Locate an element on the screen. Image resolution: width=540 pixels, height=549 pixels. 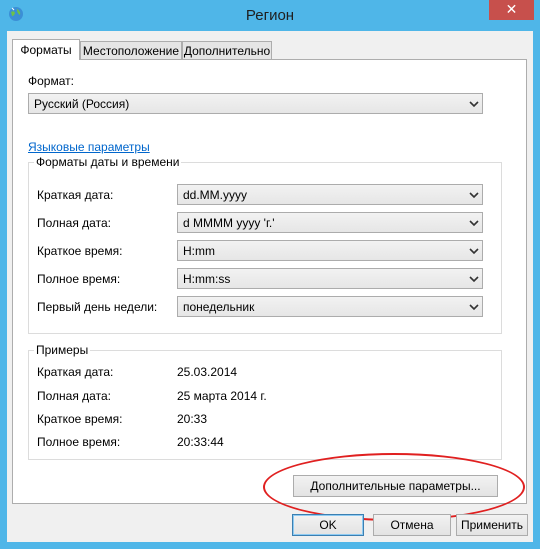
tab-location: Местоположение is located at coordinates (131, 50).